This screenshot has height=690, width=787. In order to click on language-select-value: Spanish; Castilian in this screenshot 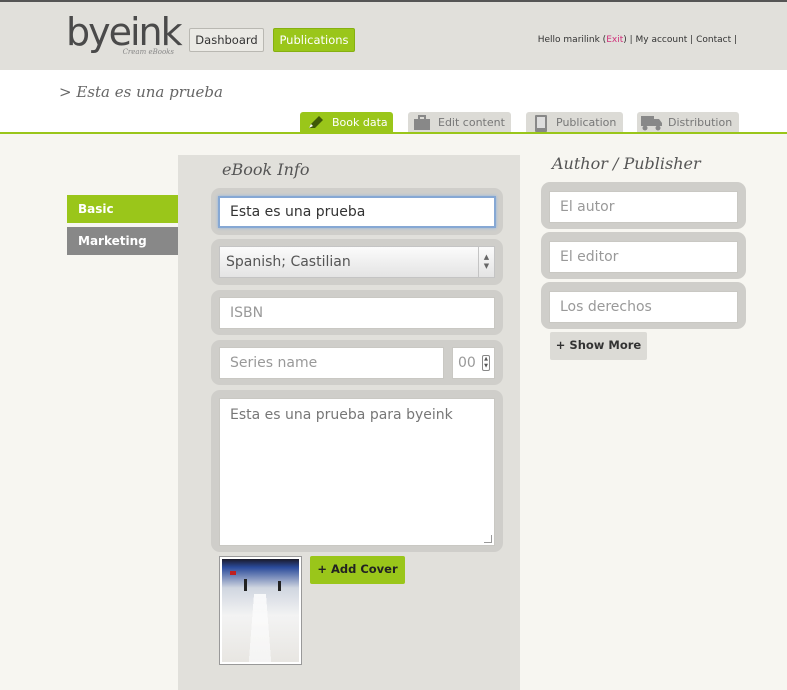, I will do `click(288, 262)`.